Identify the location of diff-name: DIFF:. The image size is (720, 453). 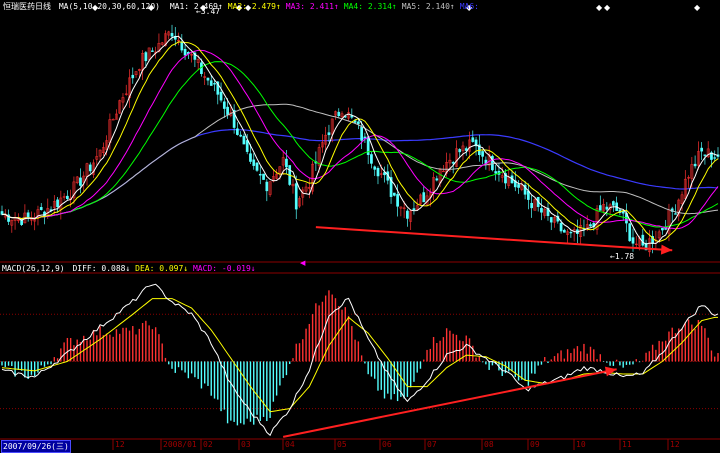
(84, 268).